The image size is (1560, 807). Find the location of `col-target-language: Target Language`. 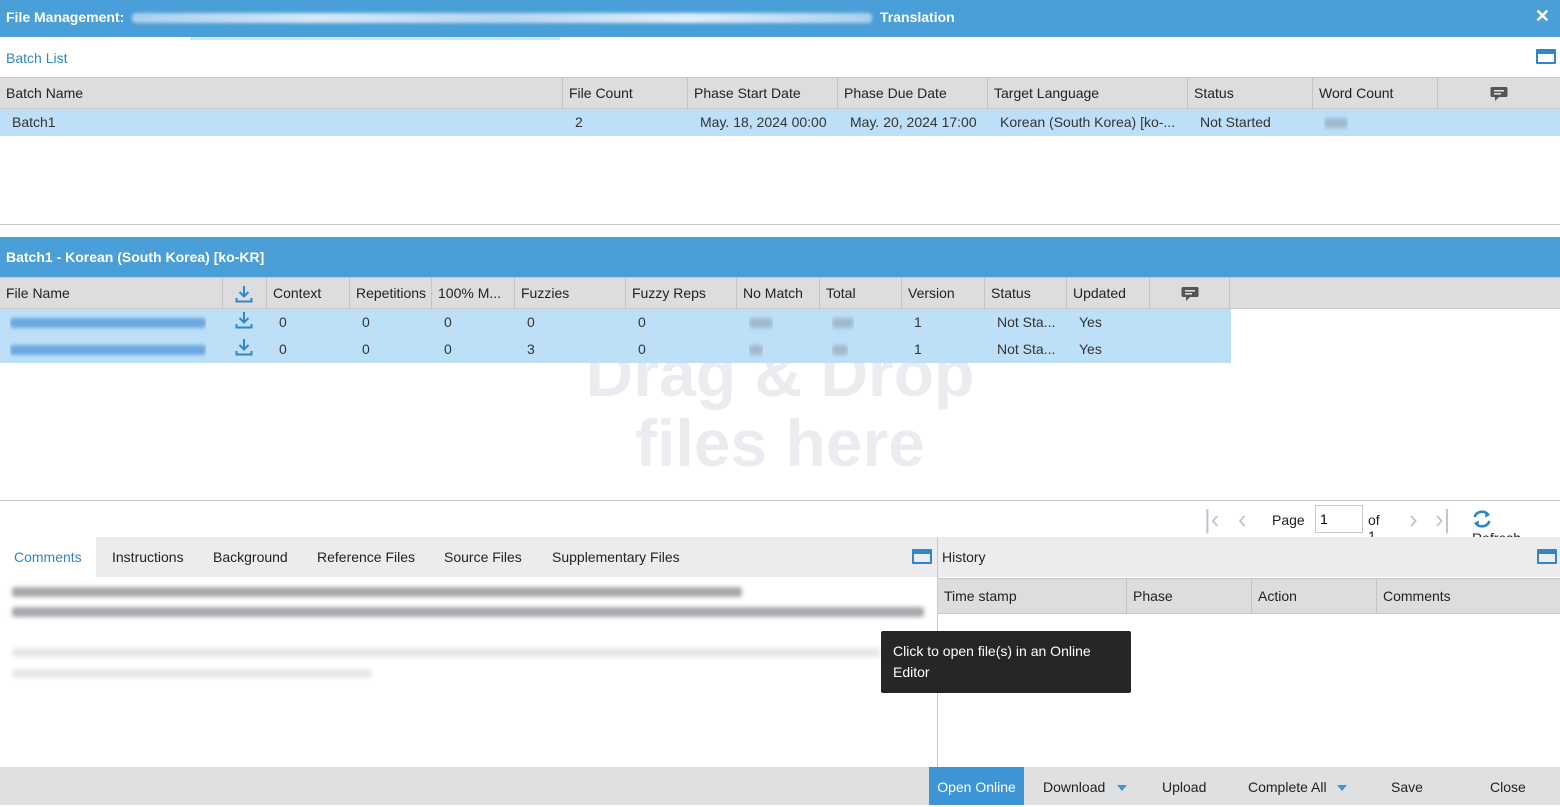

col-target-language: Target Language is located at coordinates (1087, 93).